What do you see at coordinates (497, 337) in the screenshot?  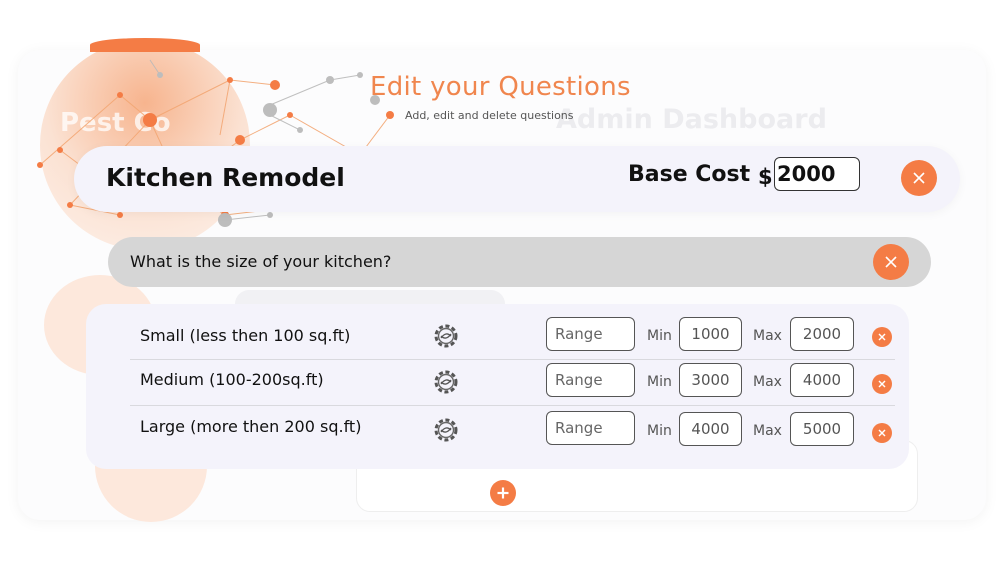 I see `option-row: Small (less then 100 sq.ft) Min Max` at bounding box center [497, 337].